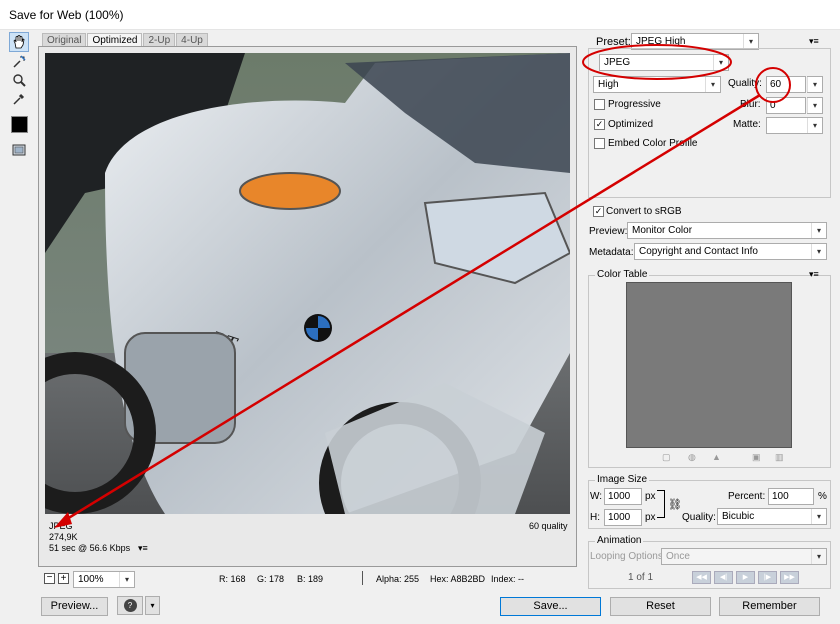 The image size is (840, 624). What do you see at coordinates (613, 42) in the screenshot?
I see `preset-label: Preset:` at bounding box center [613, 42].